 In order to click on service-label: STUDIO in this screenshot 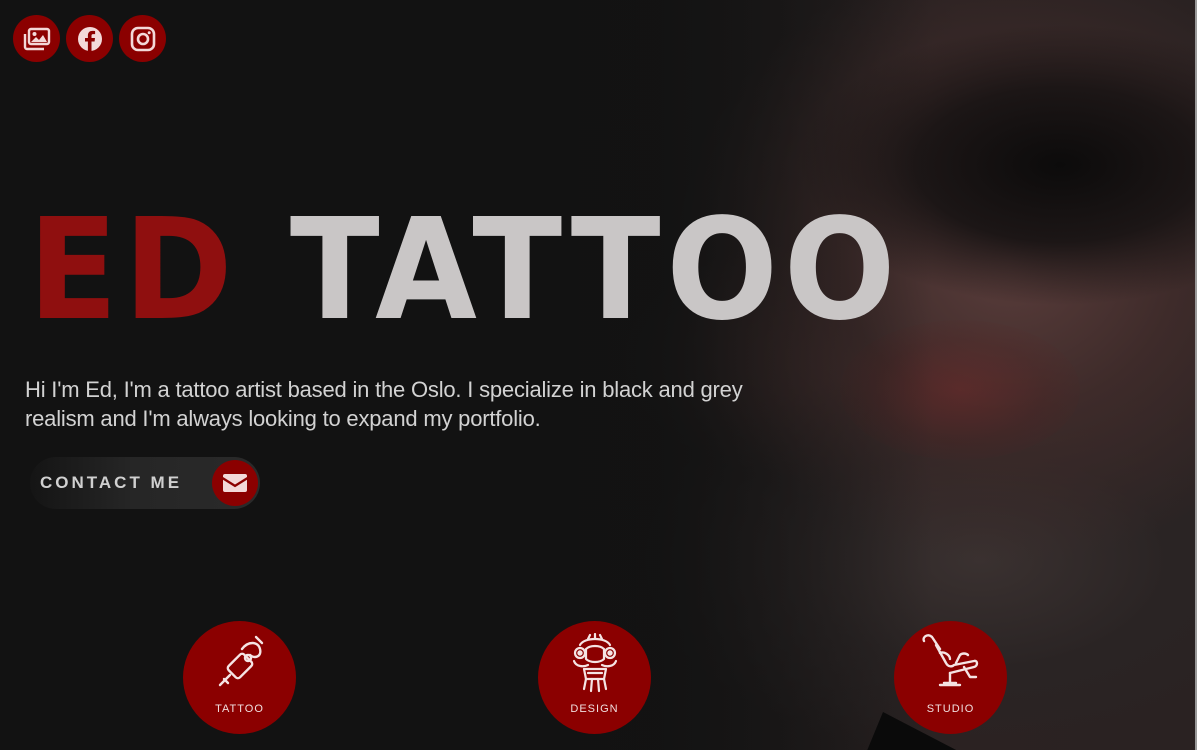, I will do `click(950, 709)`.